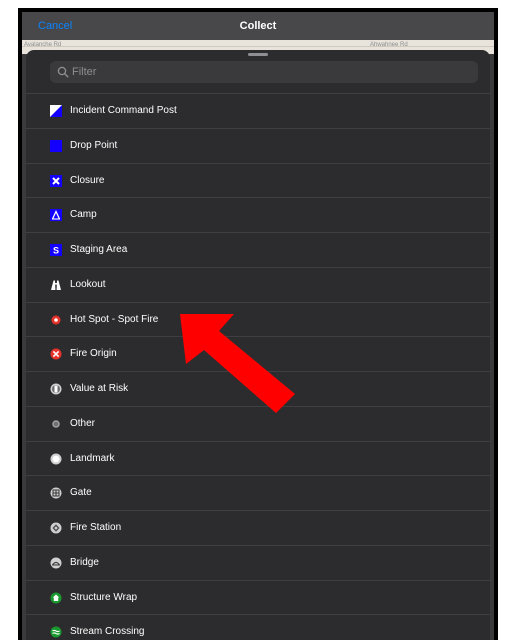 Image resolution: width=510 pixels, height=640 pixels. What do you see at coordinates (258, 284) in the screenshot?
I see `list-item-lookout: Lookout` at bounding box center [258, 284].